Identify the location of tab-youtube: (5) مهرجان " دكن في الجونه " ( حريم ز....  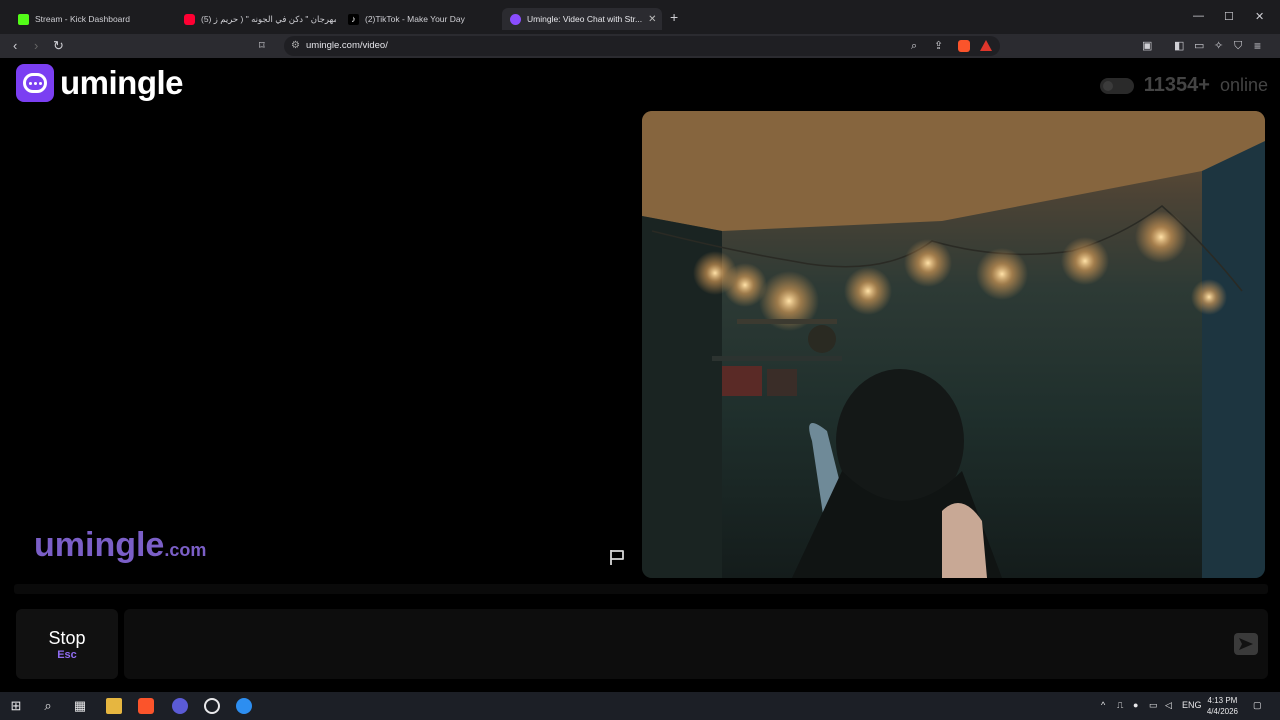
(256, 19).